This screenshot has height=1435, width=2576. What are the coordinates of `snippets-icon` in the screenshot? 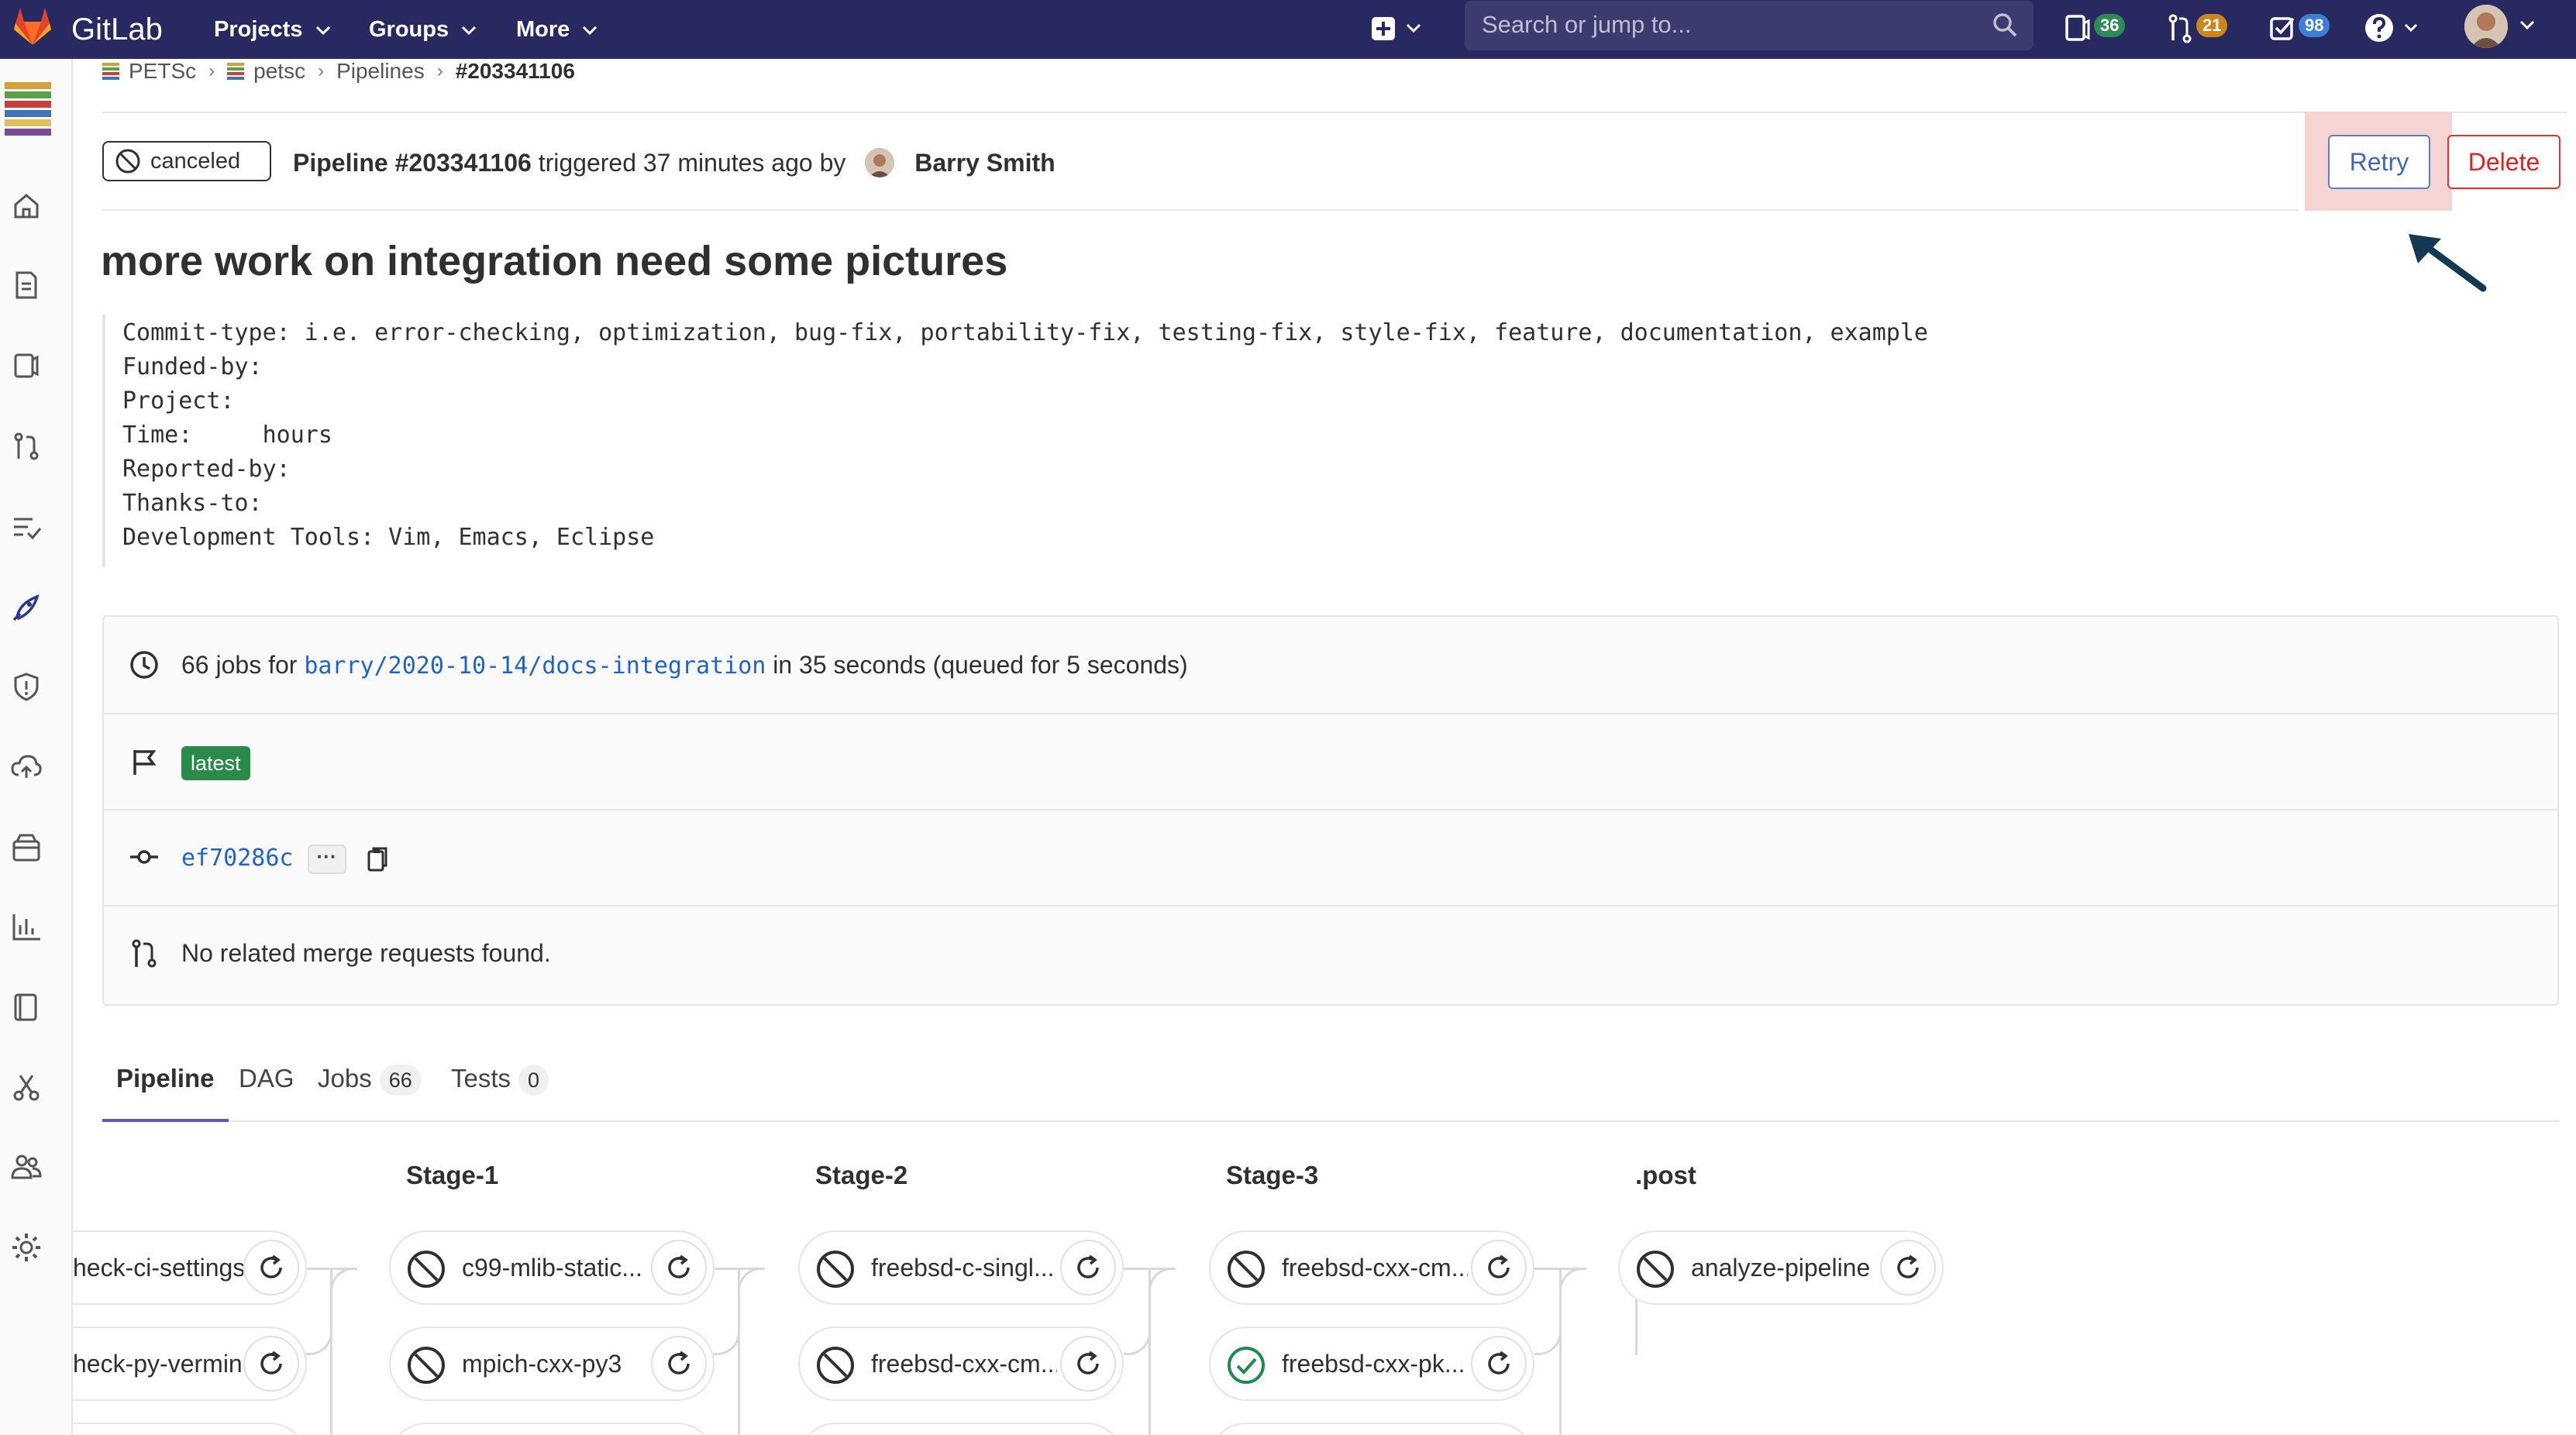 It's located at (26, 1088).